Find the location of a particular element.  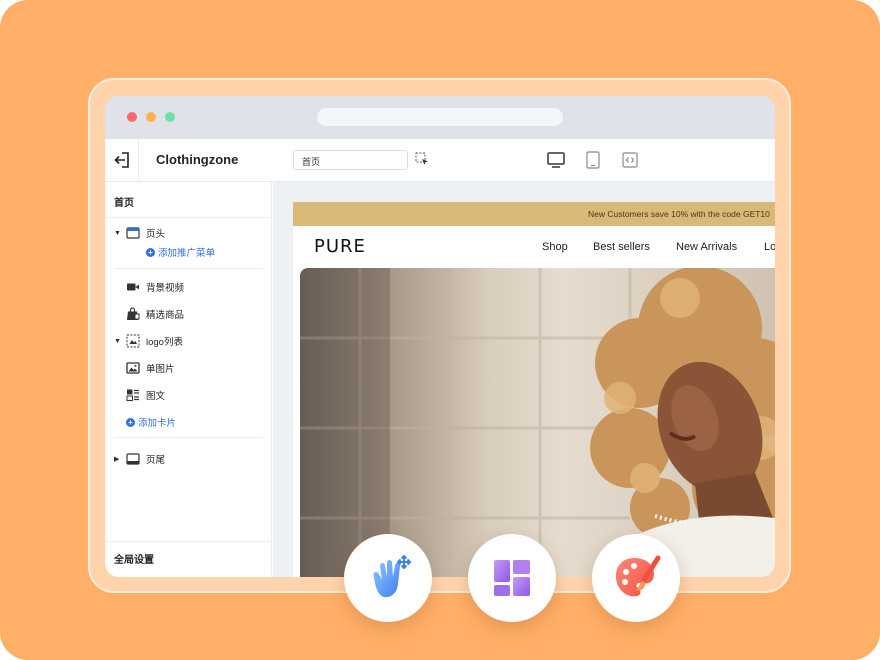

close-window-button is located at coordinates (132, 117).